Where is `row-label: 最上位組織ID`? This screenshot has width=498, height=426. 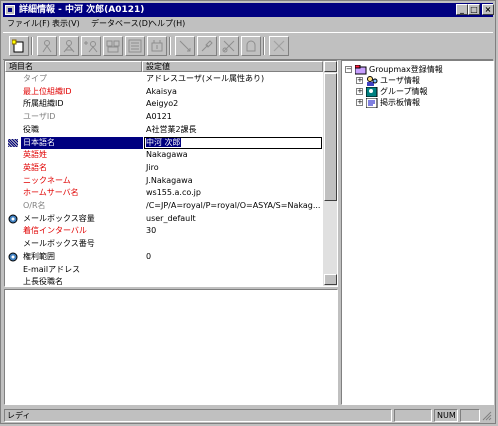 row-label: 最上位組織ID is located at coordinates (47, 91).